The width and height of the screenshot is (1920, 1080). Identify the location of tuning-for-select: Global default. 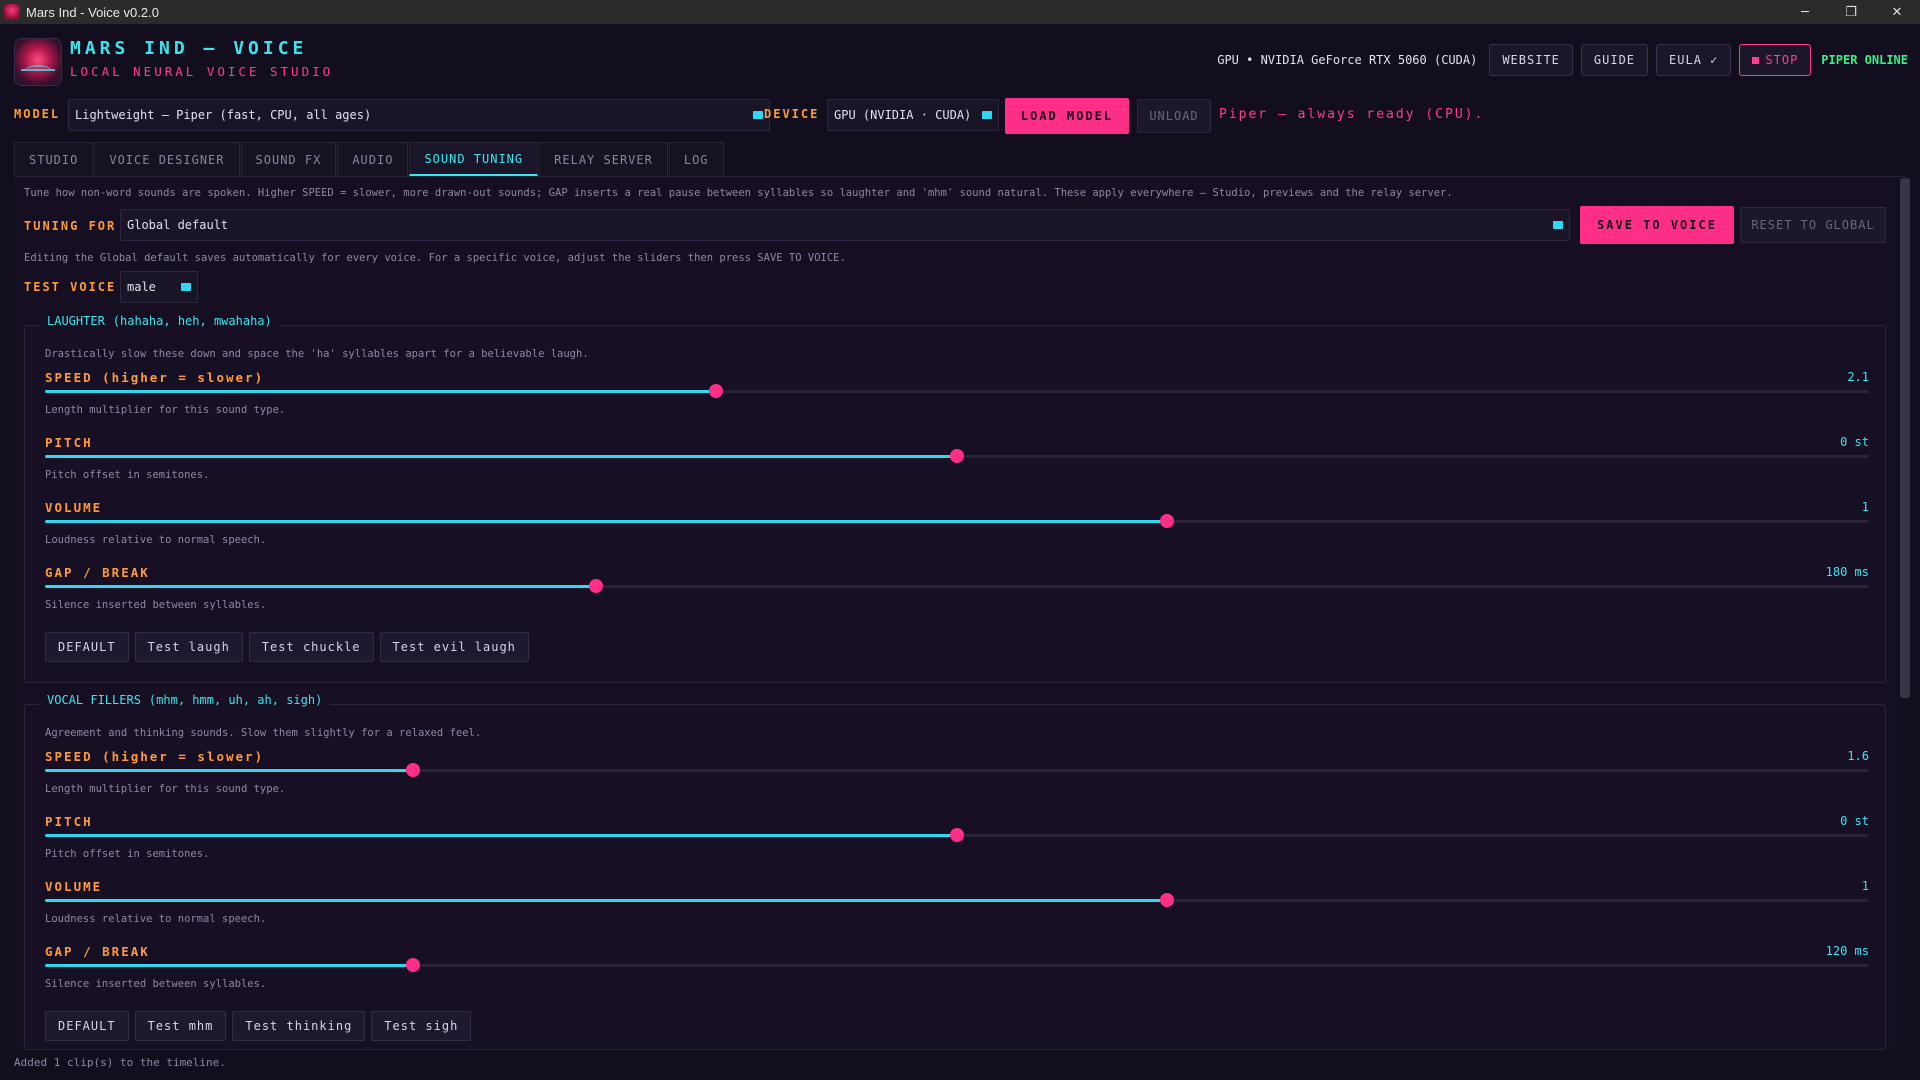
(845, 225).